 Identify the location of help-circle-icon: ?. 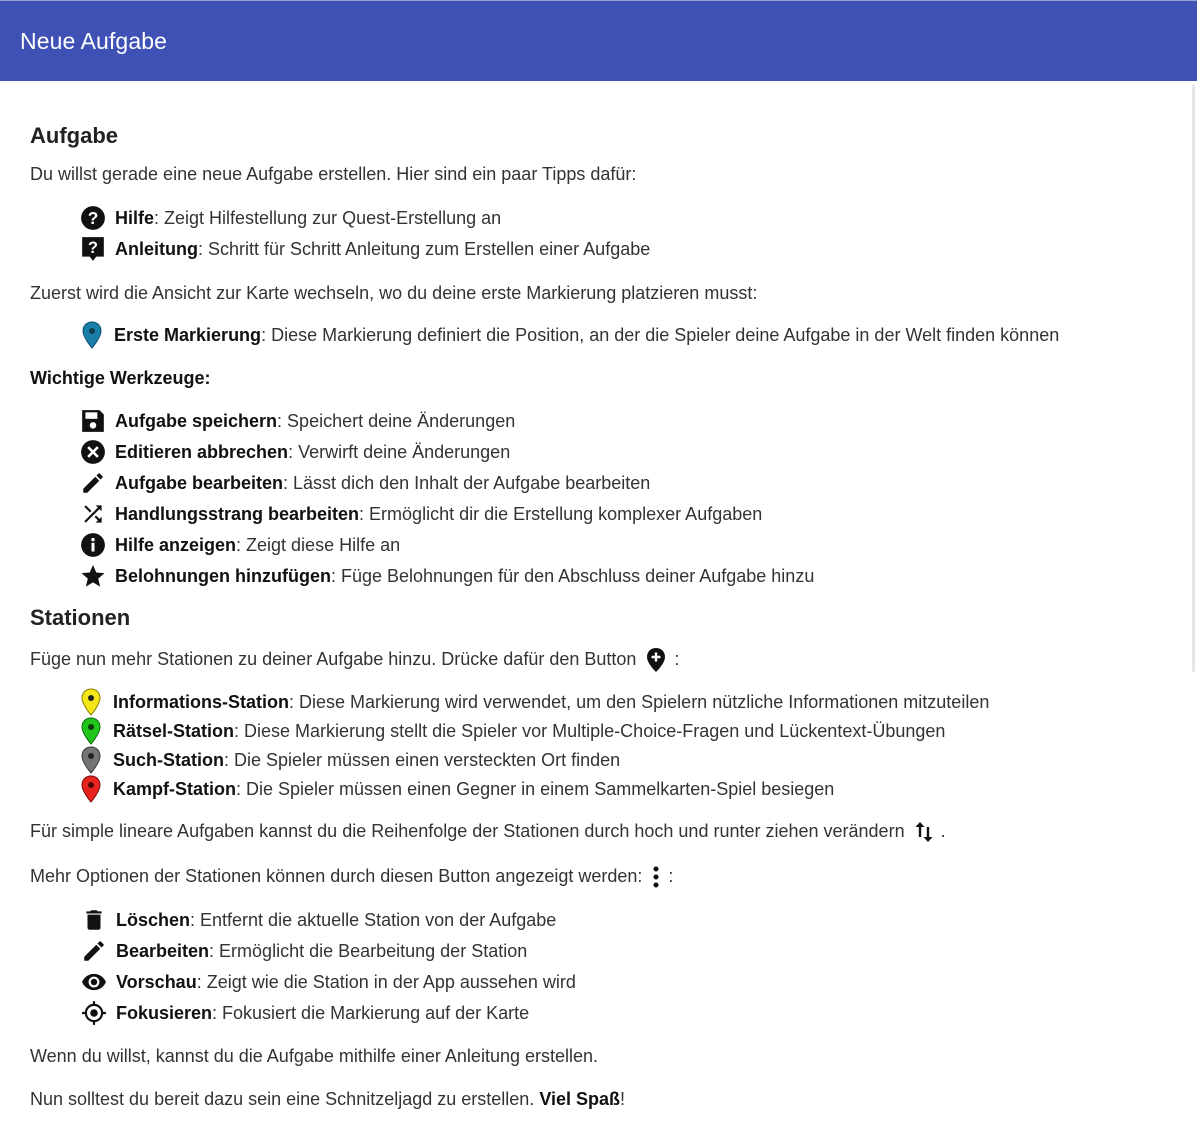
(93, 218).